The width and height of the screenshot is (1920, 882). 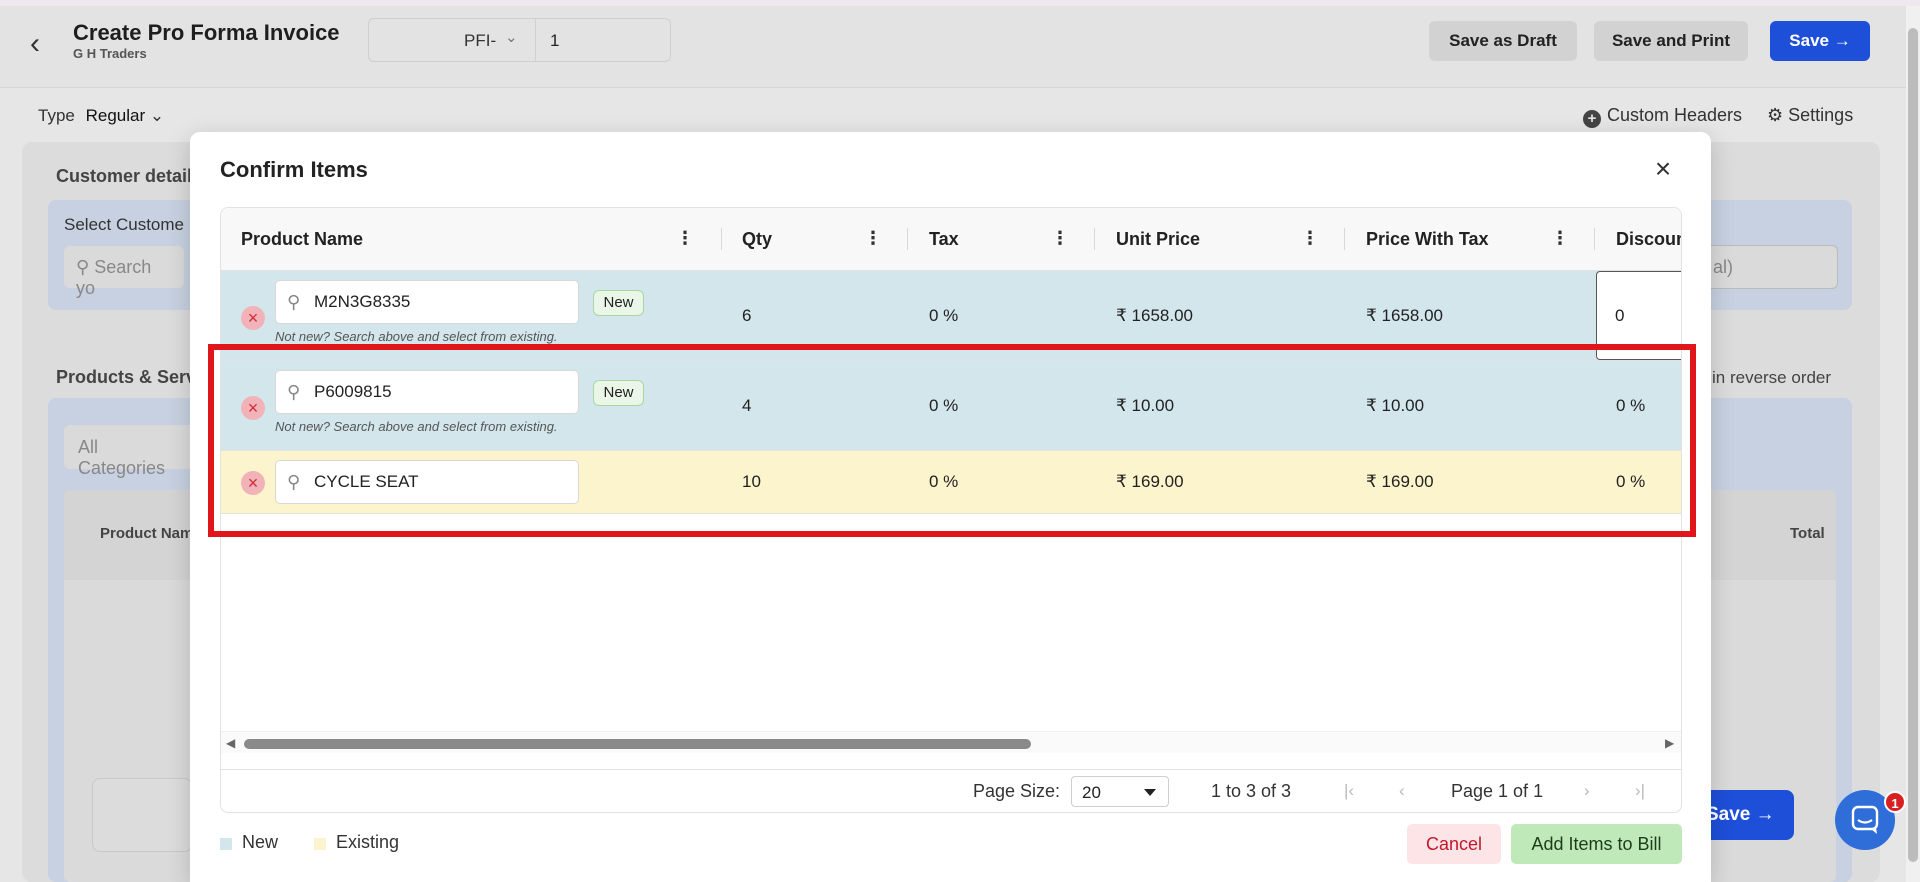 I want to click on product-name-value: P6009815, so click(x=353, y=391).